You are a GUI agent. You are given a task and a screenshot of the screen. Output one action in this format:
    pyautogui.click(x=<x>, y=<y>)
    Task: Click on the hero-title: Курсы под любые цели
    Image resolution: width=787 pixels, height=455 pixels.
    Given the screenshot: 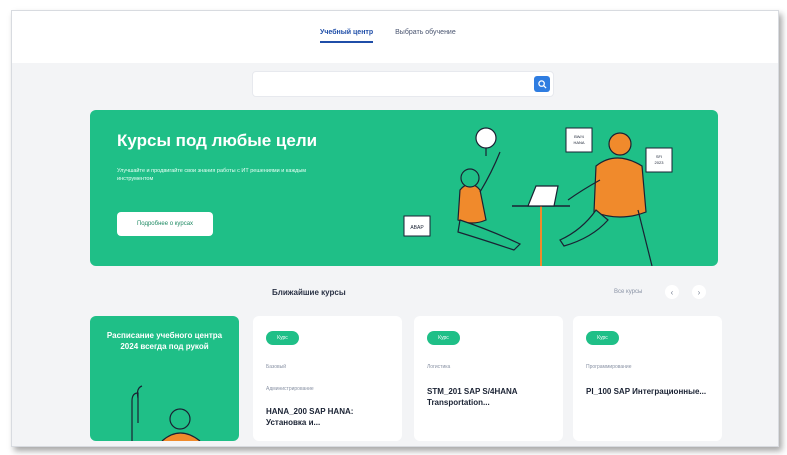 What is the action you would take?
    pyautogui.click(x=217, y=140)
    